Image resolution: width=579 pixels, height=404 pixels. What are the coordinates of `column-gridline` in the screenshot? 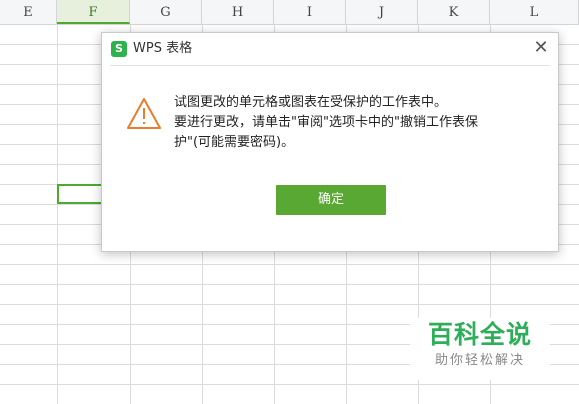 It's located at (57, 214).